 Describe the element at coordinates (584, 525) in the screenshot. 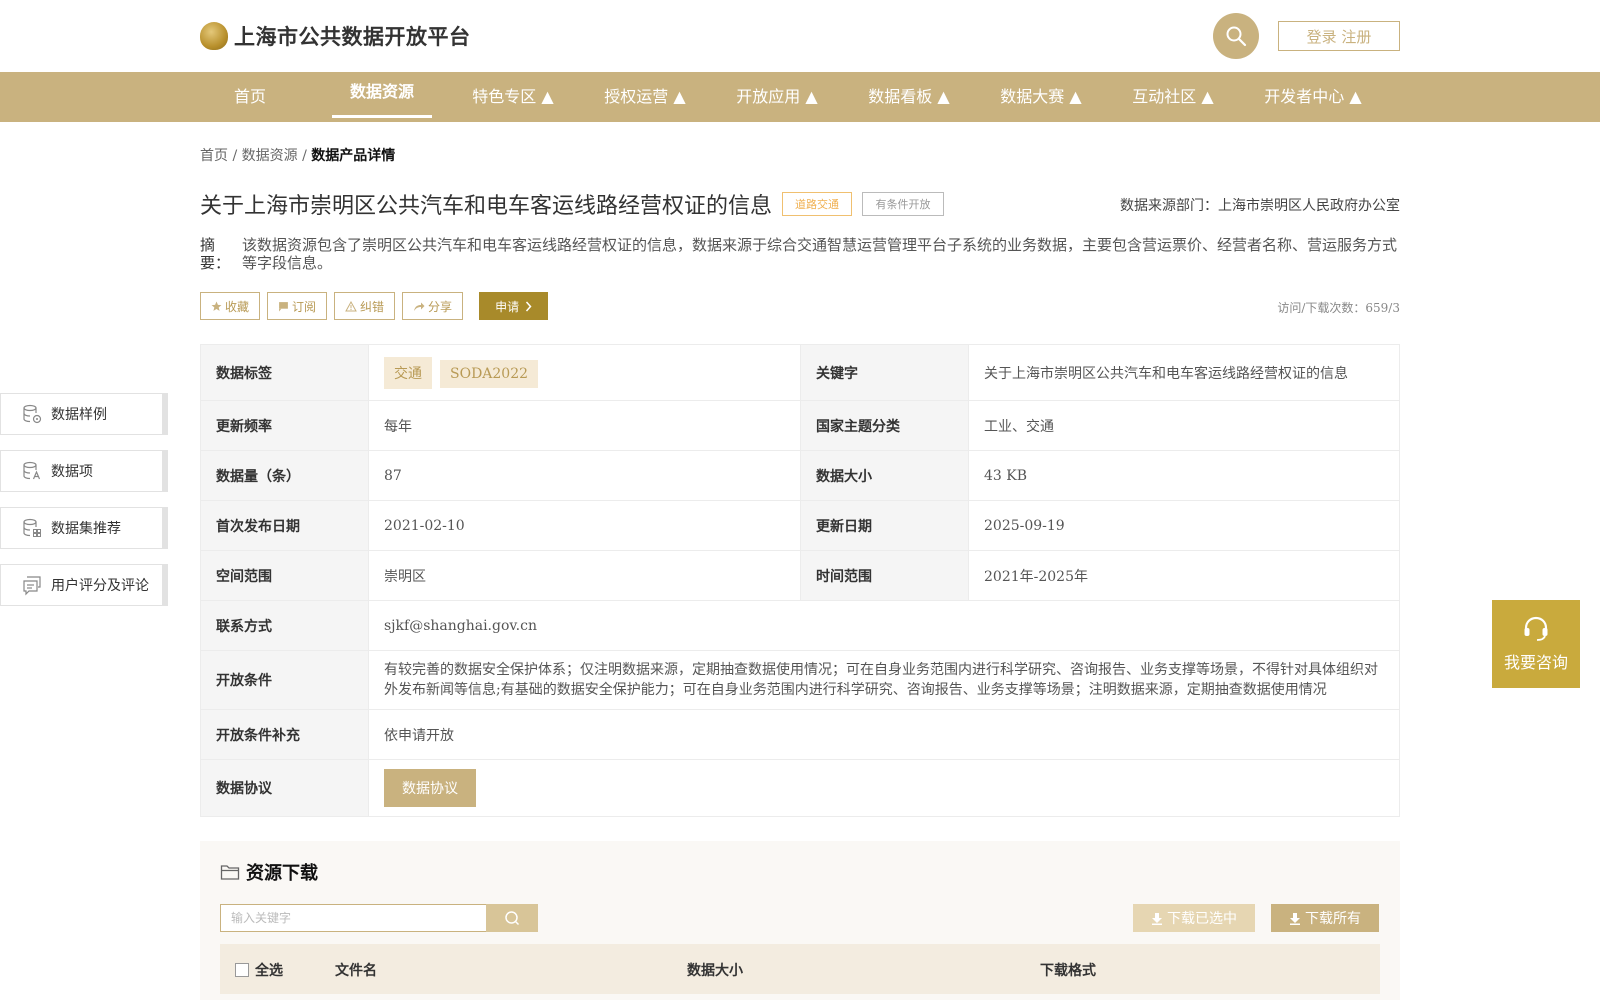

I see `first-release-value: 2021-02-10` at that location.